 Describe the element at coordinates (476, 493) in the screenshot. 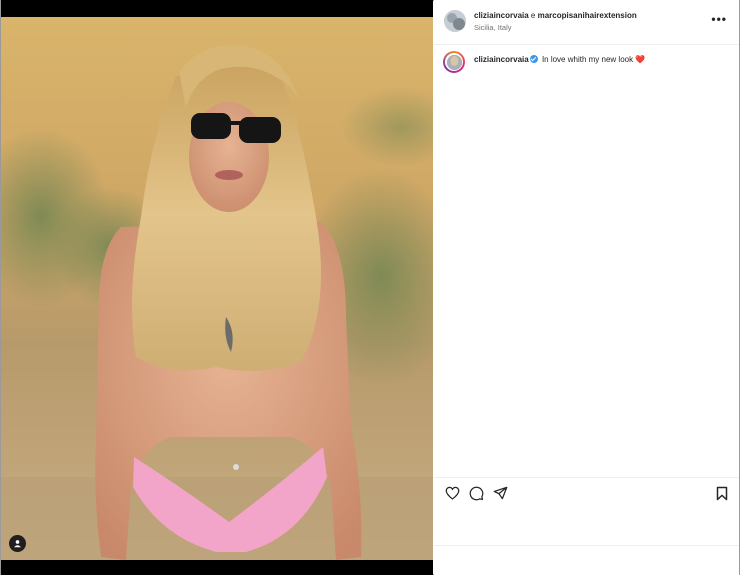

I see `comment-icon` at that location.